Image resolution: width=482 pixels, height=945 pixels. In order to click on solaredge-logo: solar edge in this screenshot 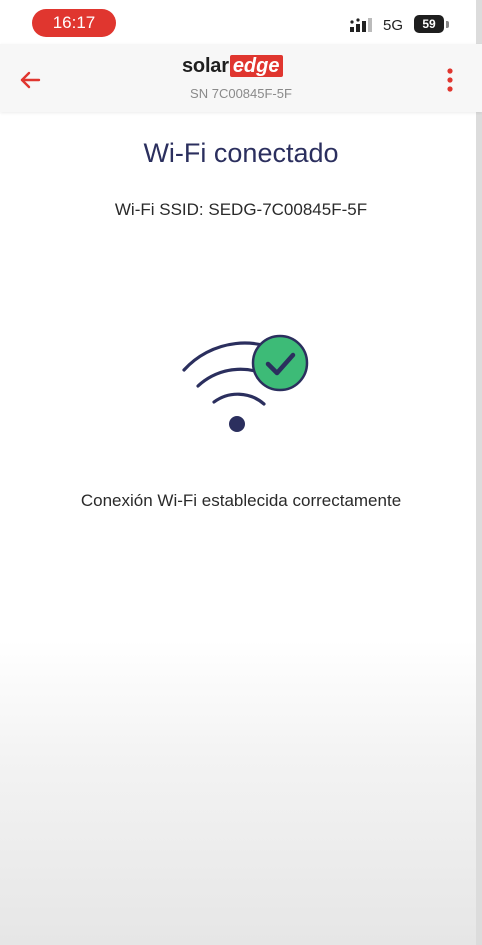, I will do `click(232, 66)`.